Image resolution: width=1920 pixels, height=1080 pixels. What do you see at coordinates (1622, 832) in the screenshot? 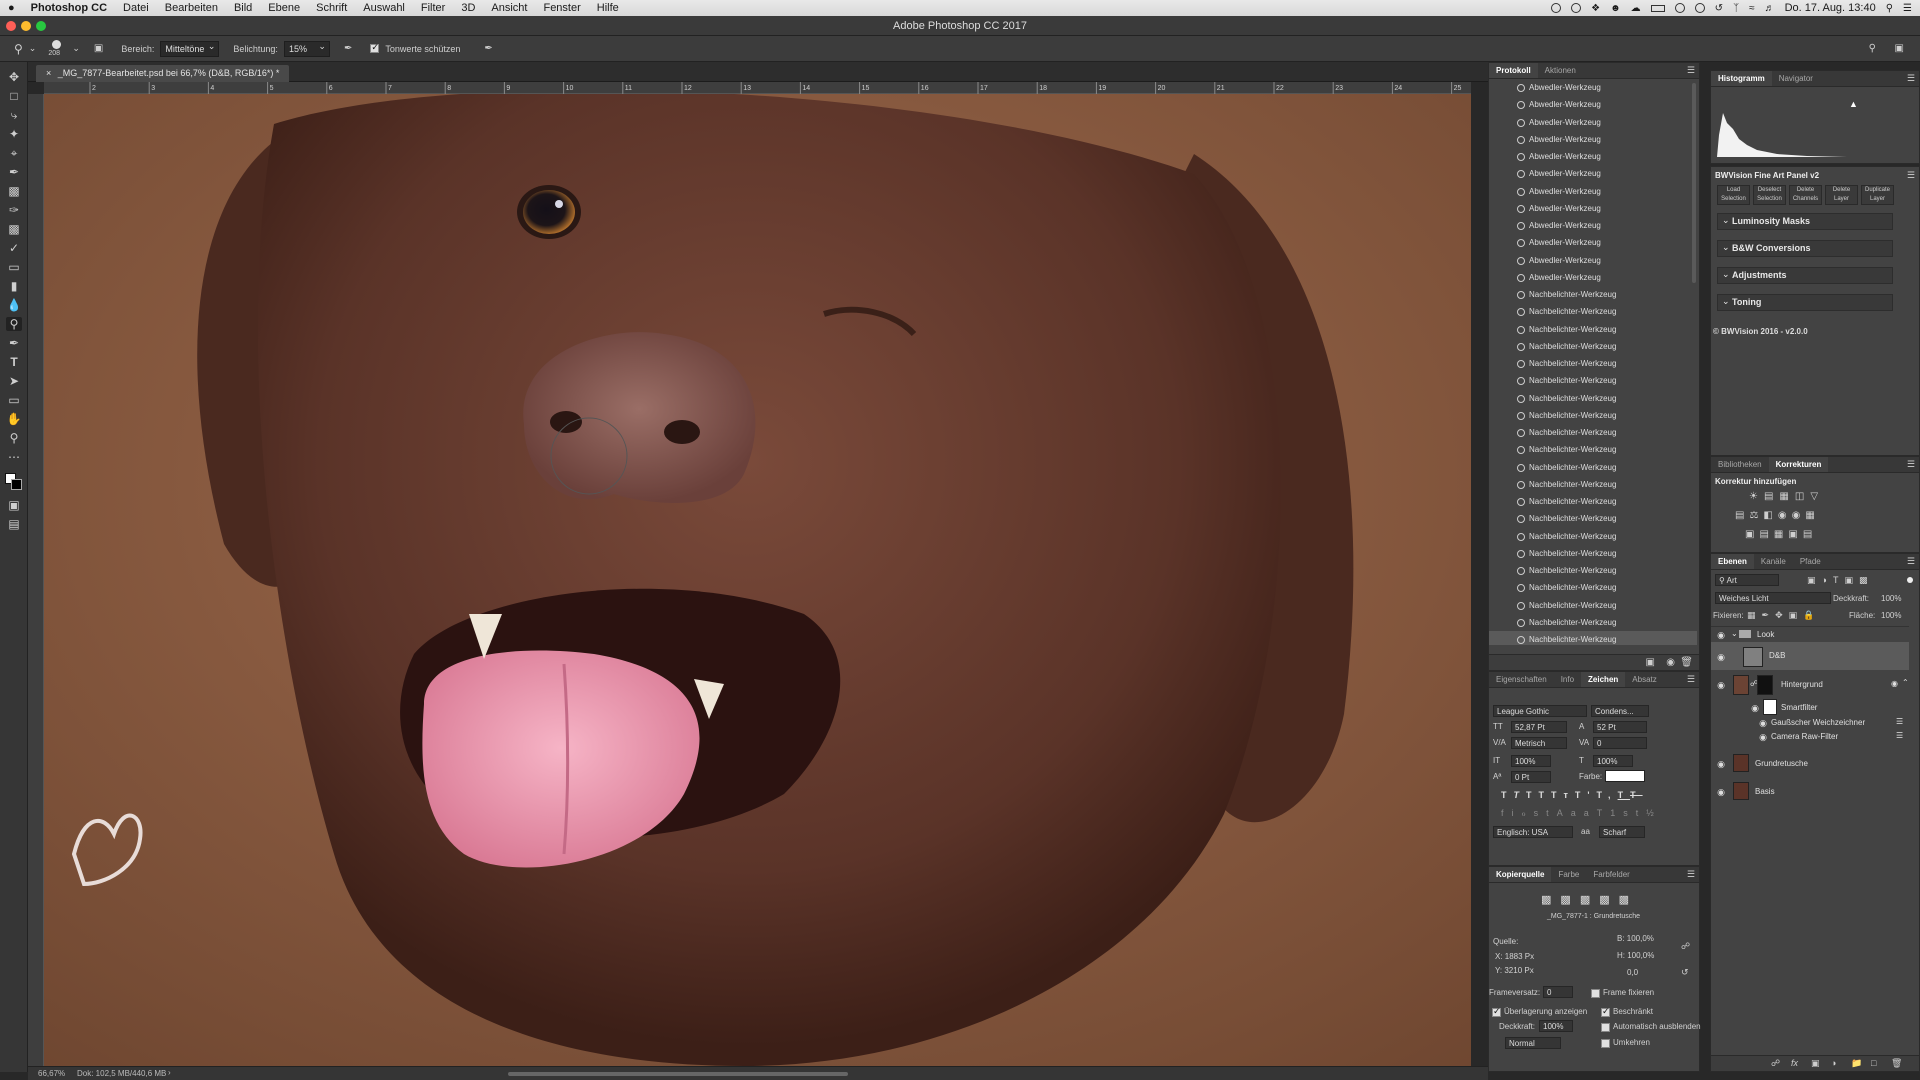
I see `antialias-select: Scharf` at bounding box center [1622, 832].